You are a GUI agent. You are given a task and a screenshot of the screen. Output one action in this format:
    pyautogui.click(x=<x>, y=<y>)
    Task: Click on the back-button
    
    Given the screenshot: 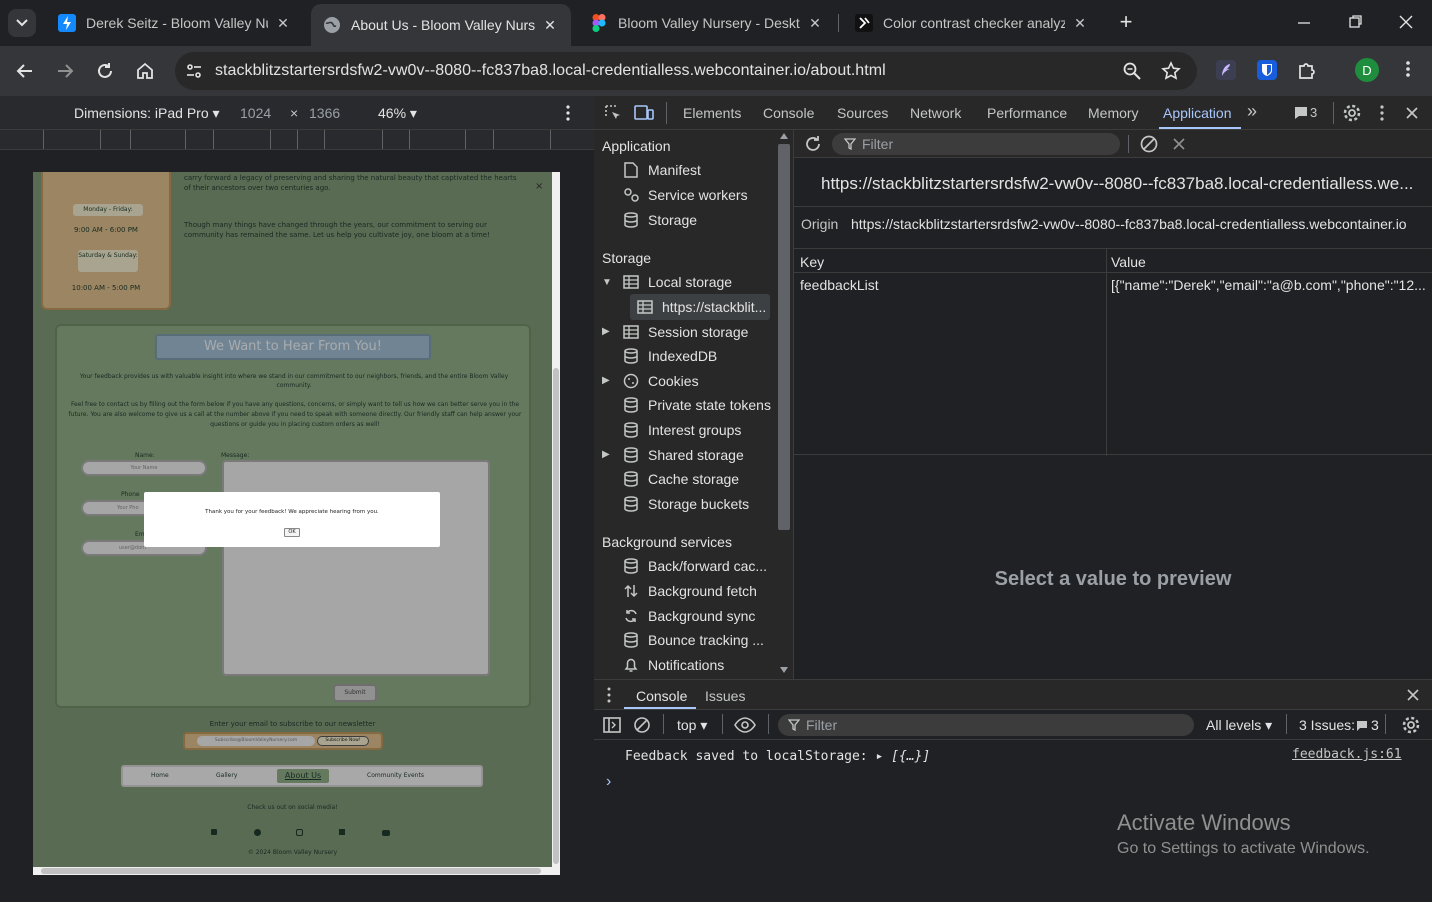 What is the action you would take?
    pyautogui.click(x=25, y=71)
    